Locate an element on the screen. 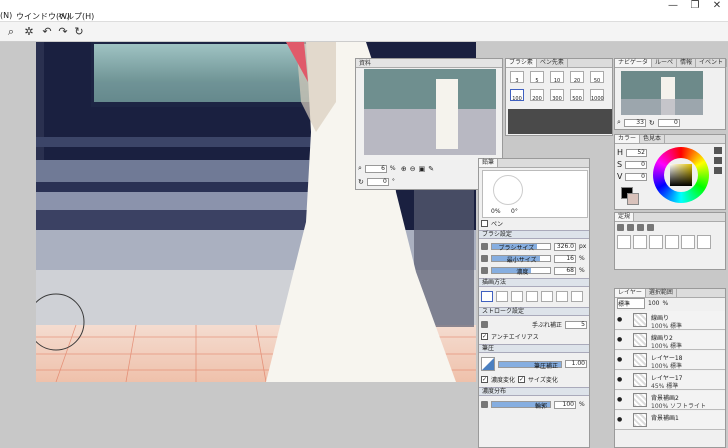 Image resolution: width=728 pixels, height=448 pixels. reference-zoom-value: 6 is located at coordinates (375, 168).